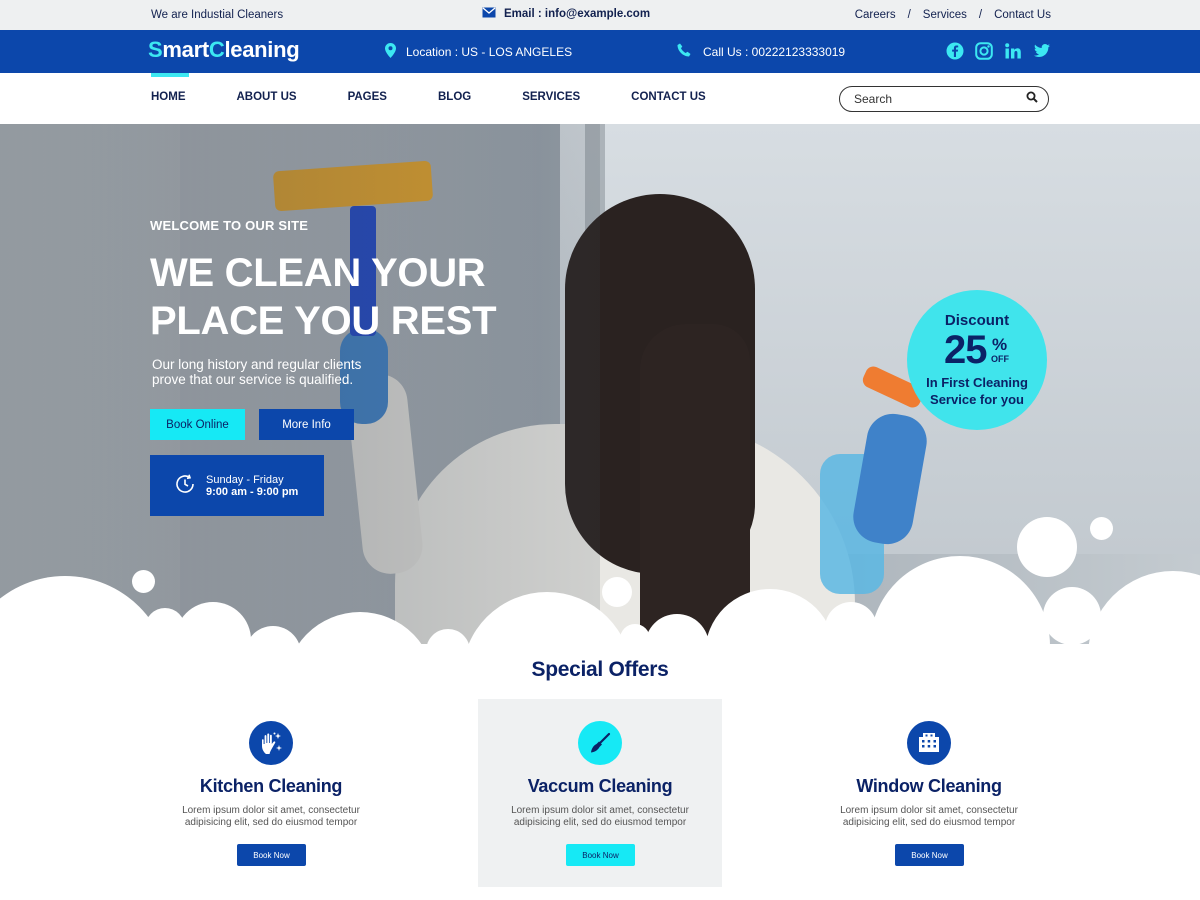  I want to click on nav-home: HOME, so click(168, 97).